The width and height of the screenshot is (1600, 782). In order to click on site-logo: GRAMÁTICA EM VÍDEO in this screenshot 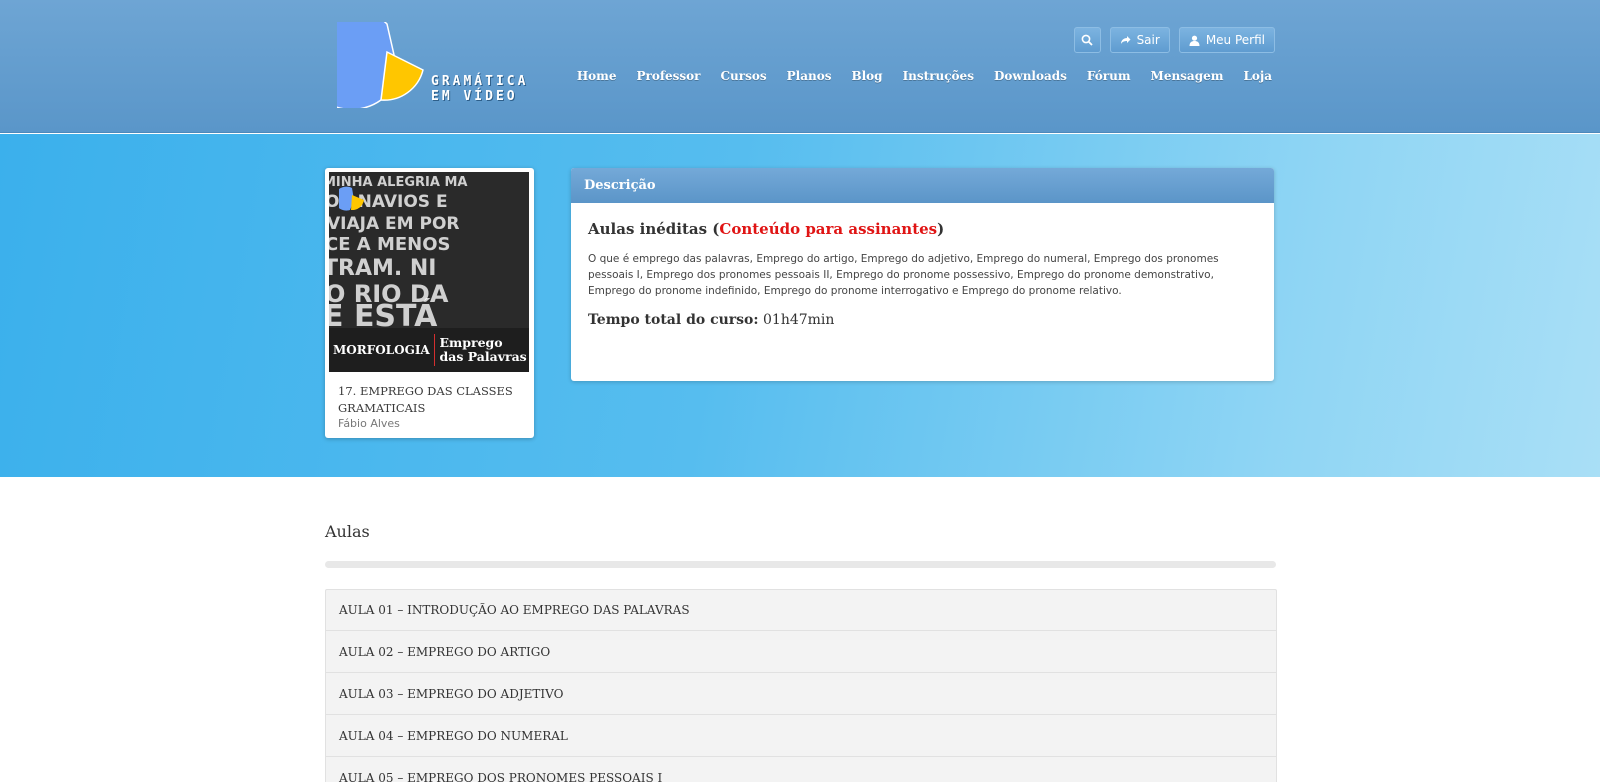, I will do `click(450, 65)`.